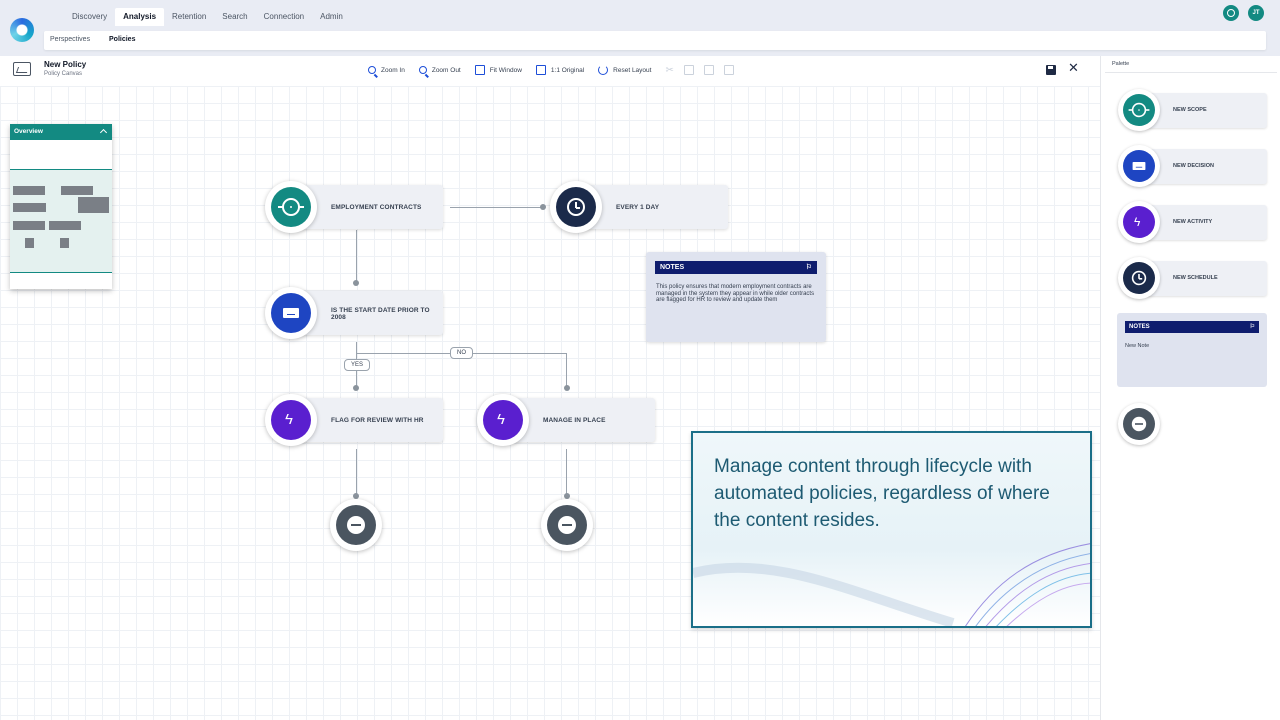  What do you see at coordinates (1051, 70) in the screenshot?
I see `save-icon` at bounding box center [1051, 70].